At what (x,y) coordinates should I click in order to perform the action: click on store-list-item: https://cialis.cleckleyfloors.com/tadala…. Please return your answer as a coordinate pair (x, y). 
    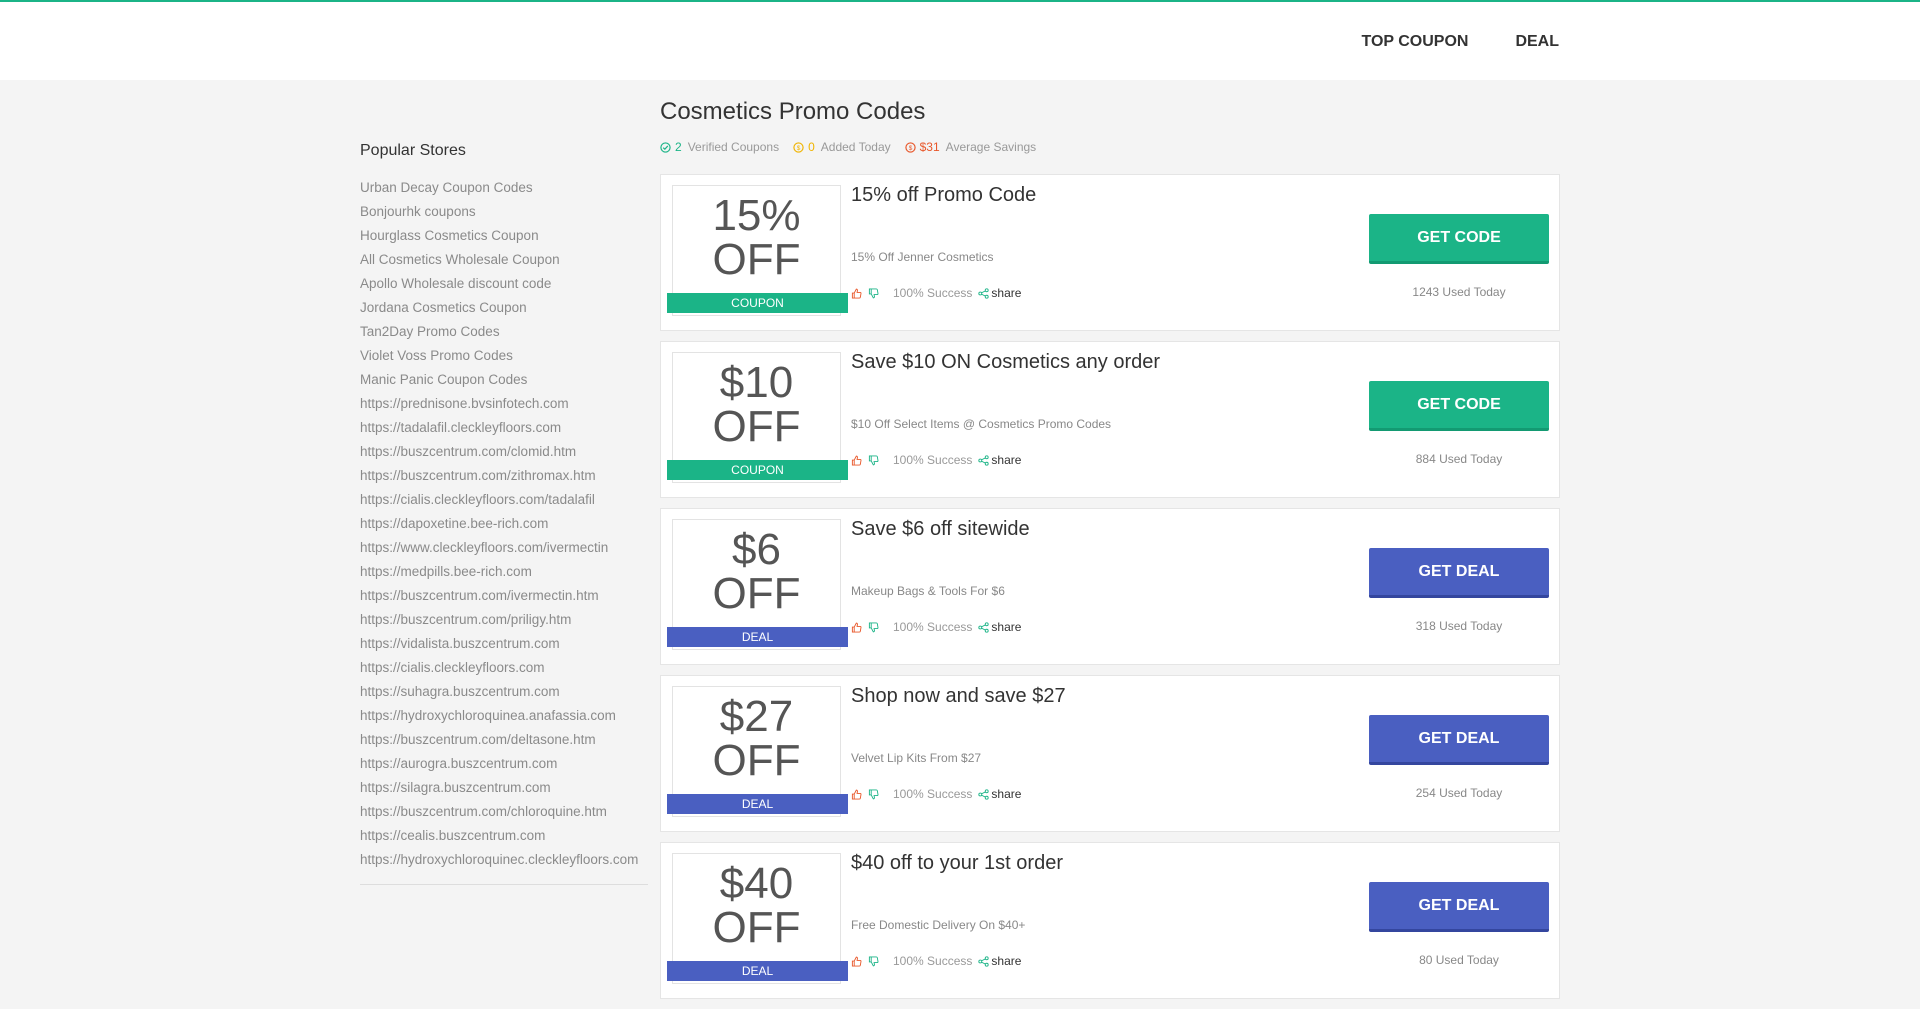
    Looking at the image, I should click on (504, 504).